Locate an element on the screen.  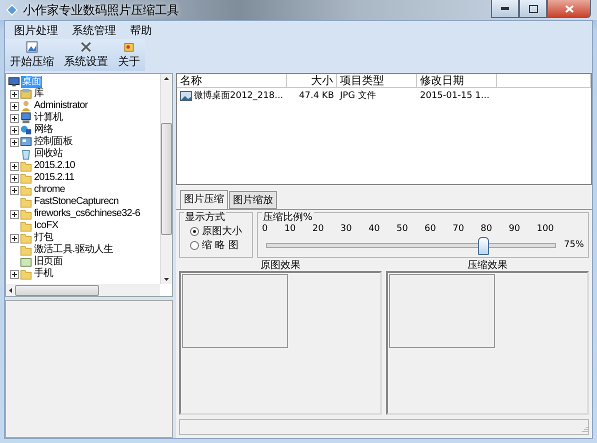
tree-item: 库 is located at coordinates (39, 94).